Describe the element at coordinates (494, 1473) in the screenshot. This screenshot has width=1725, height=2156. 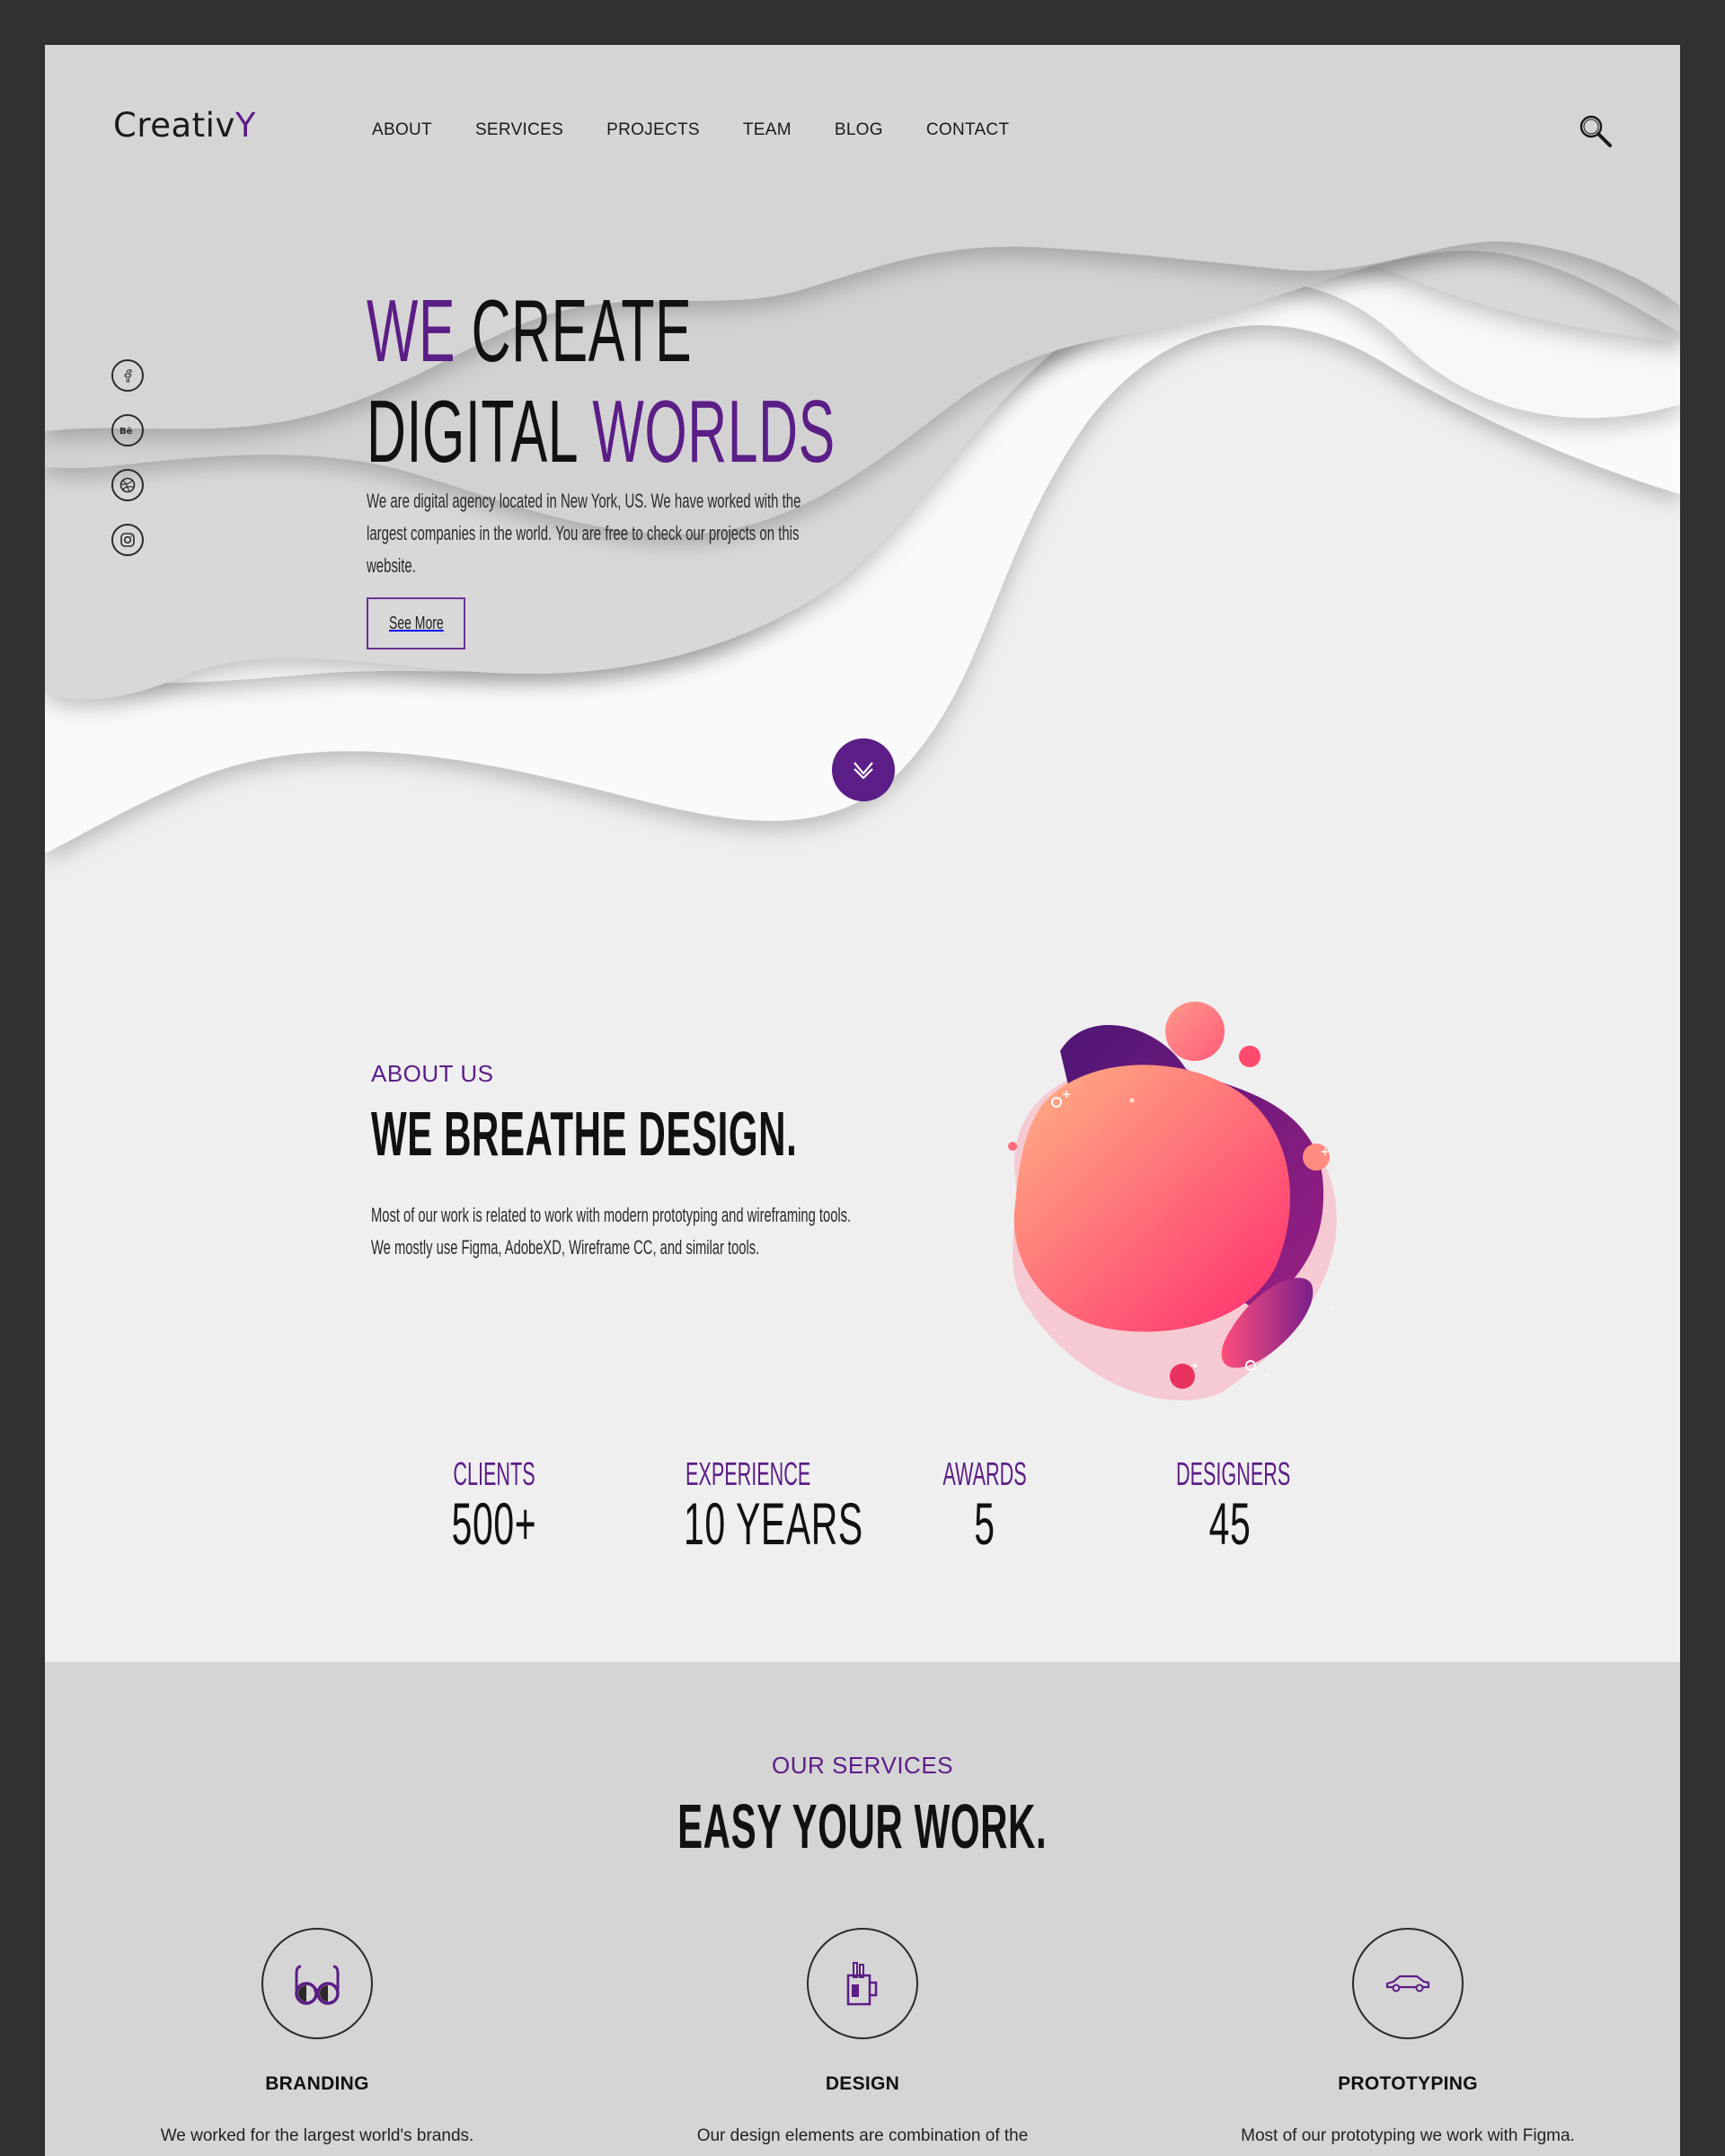
I see `stat-label: CLIENTS` at that location.